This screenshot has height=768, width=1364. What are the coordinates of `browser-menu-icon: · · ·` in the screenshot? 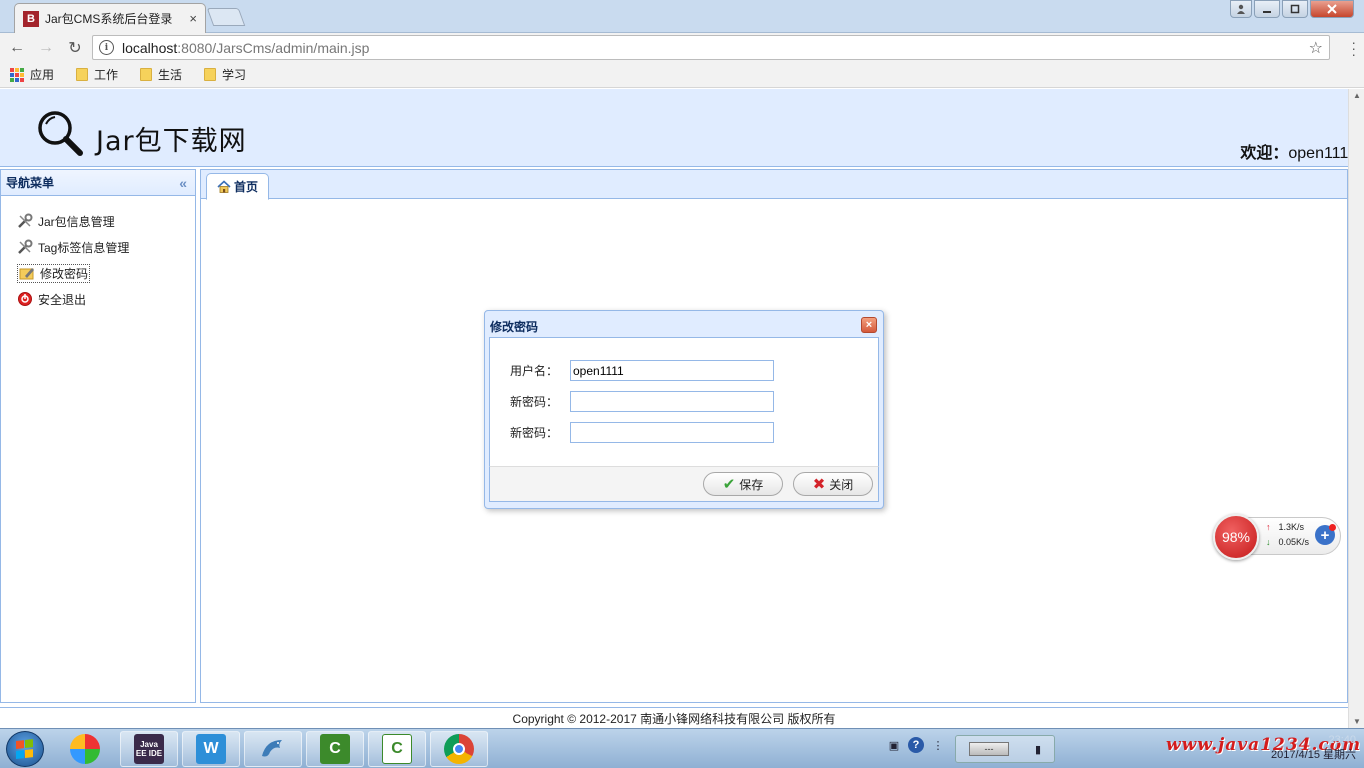 It's located at (1353, 48).